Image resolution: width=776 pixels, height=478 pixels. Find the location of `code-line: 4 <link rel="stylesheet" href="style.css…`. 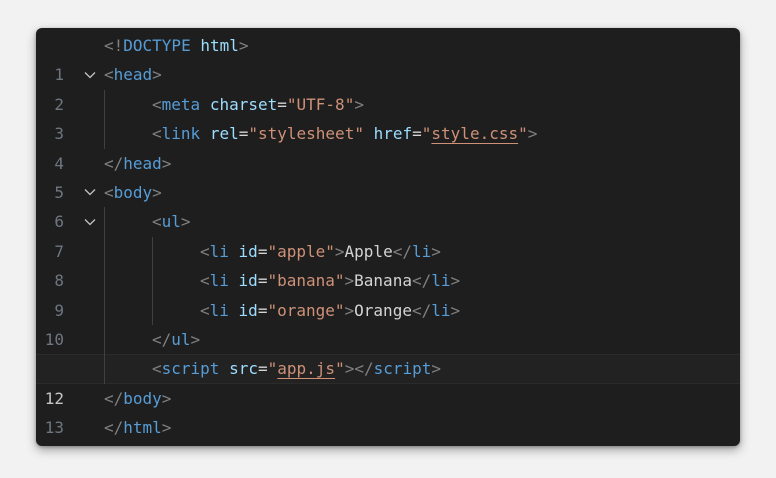

code-line: 4 <link rel="stylesheet" href="style.css… is located at coordinates (388, 146).